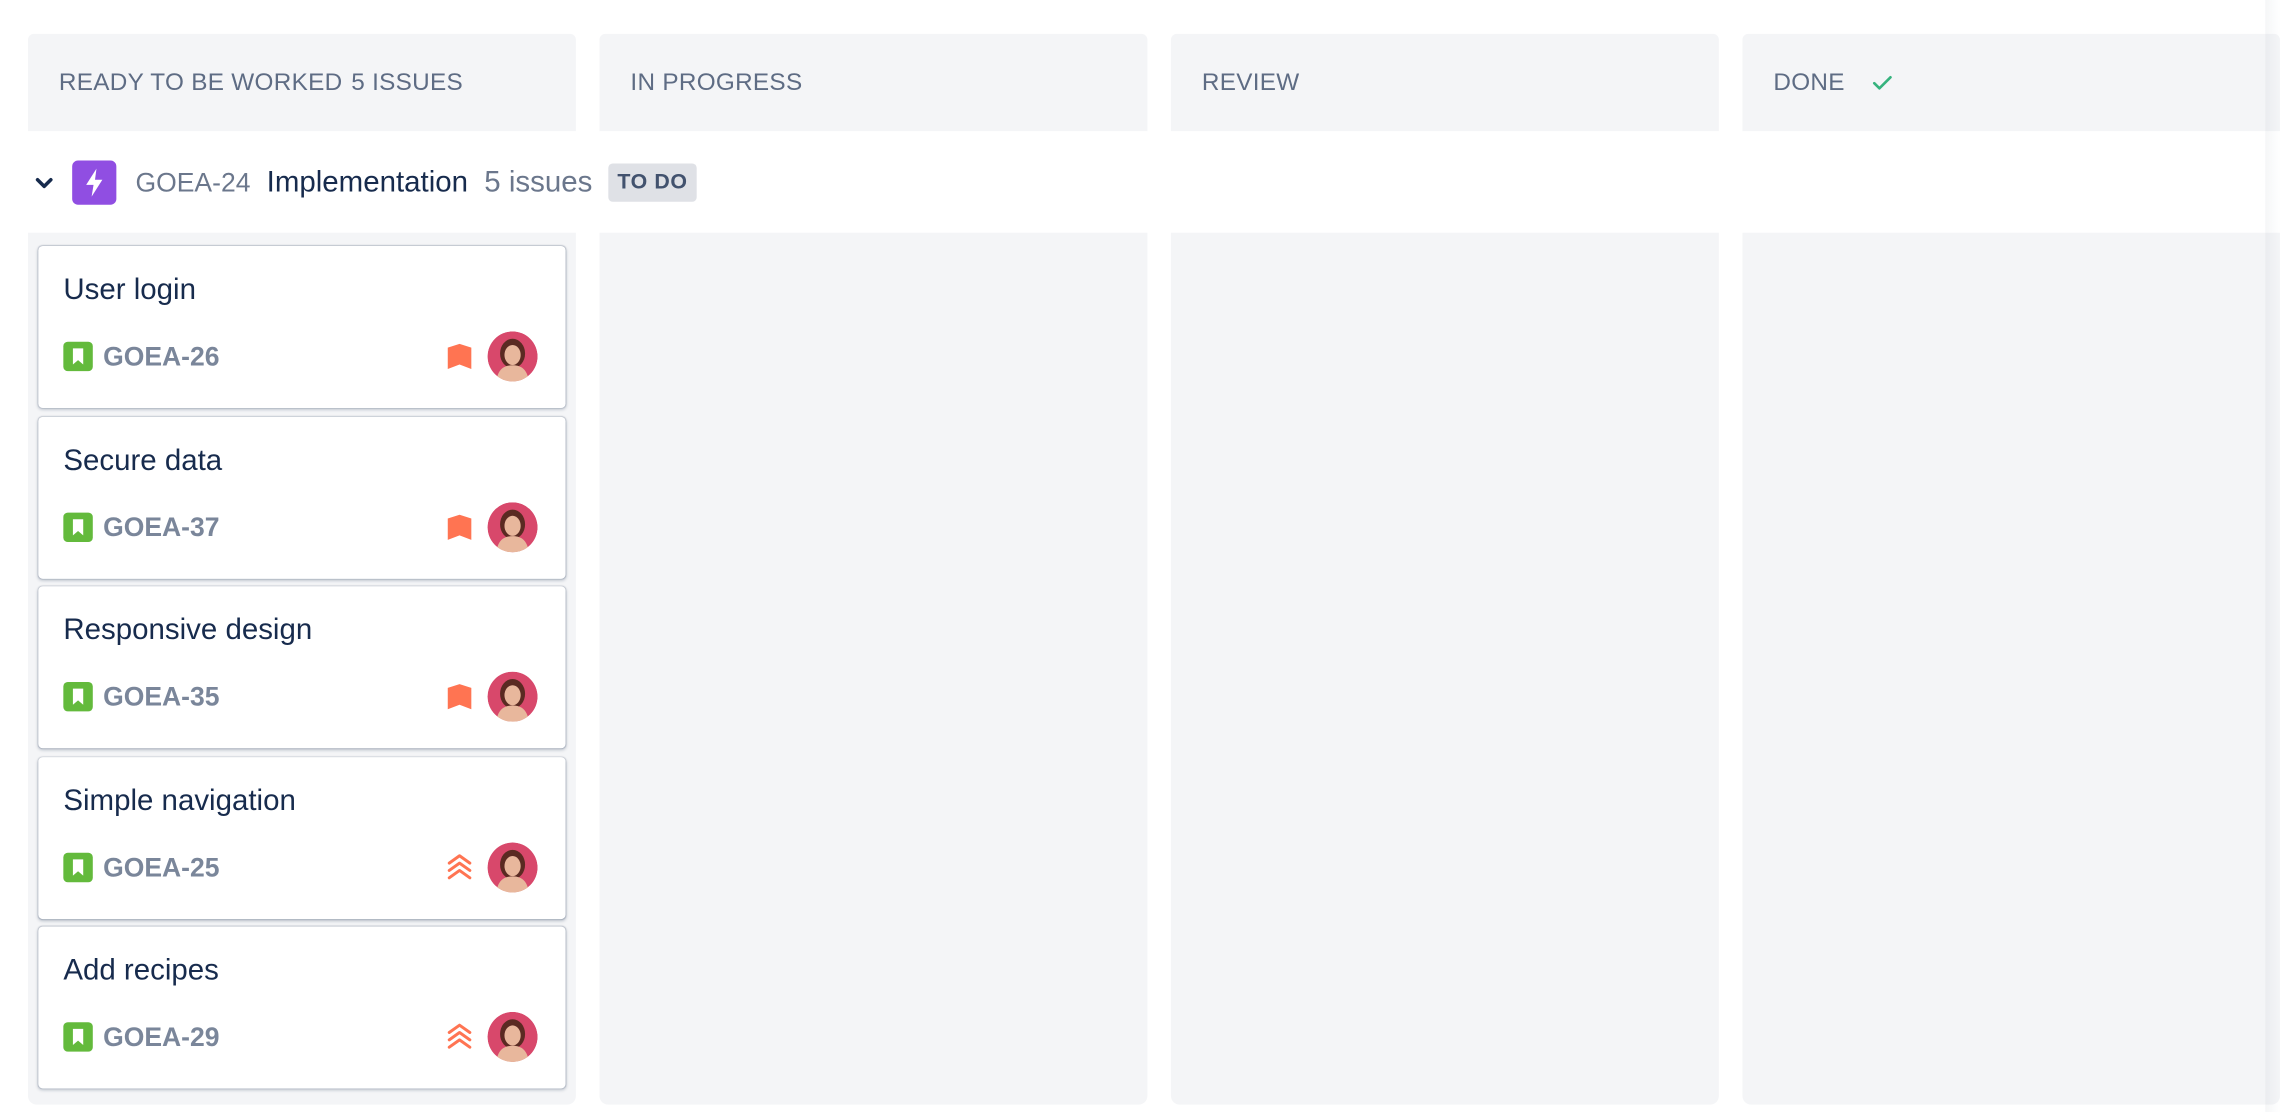 The image size is (2280, 1112). What do you see at coordinates (1250, 82) in the screenshot?
I see `column-title: REVIEW` at bounding box center [1250, 82].